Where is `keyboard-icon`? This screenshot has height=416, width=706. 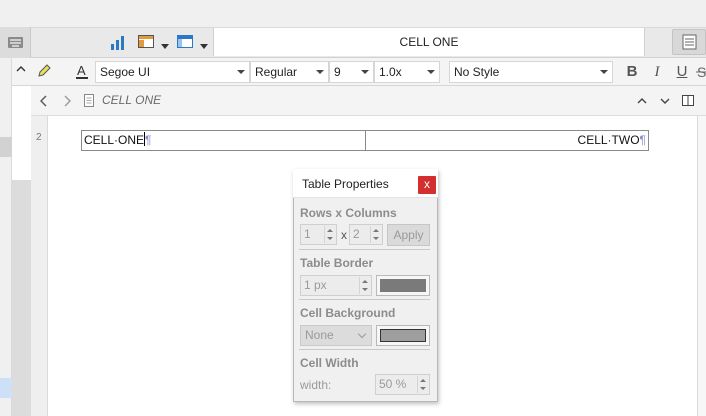
keyboard-icon is located at coordinates (15, 42).